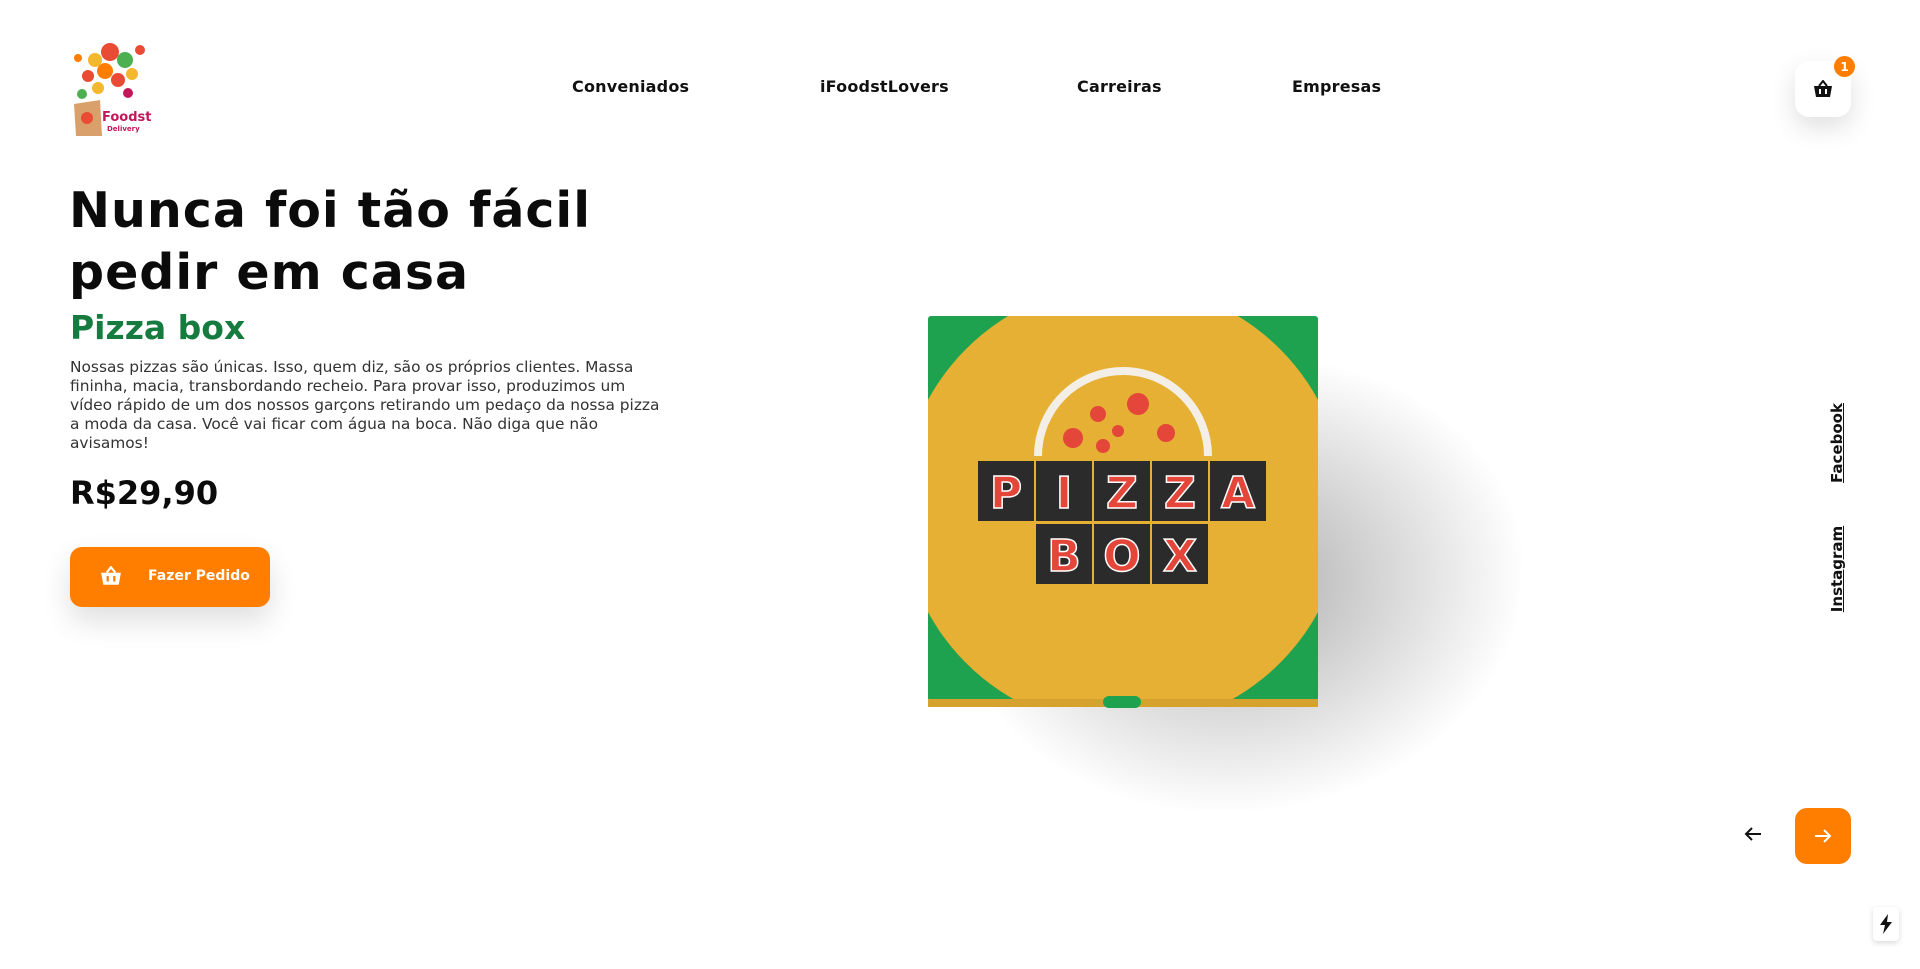 The height and width of the screenshot is (969, 1920). I want to click on order-button-label: Fazer Pedido, so click(199, 576).